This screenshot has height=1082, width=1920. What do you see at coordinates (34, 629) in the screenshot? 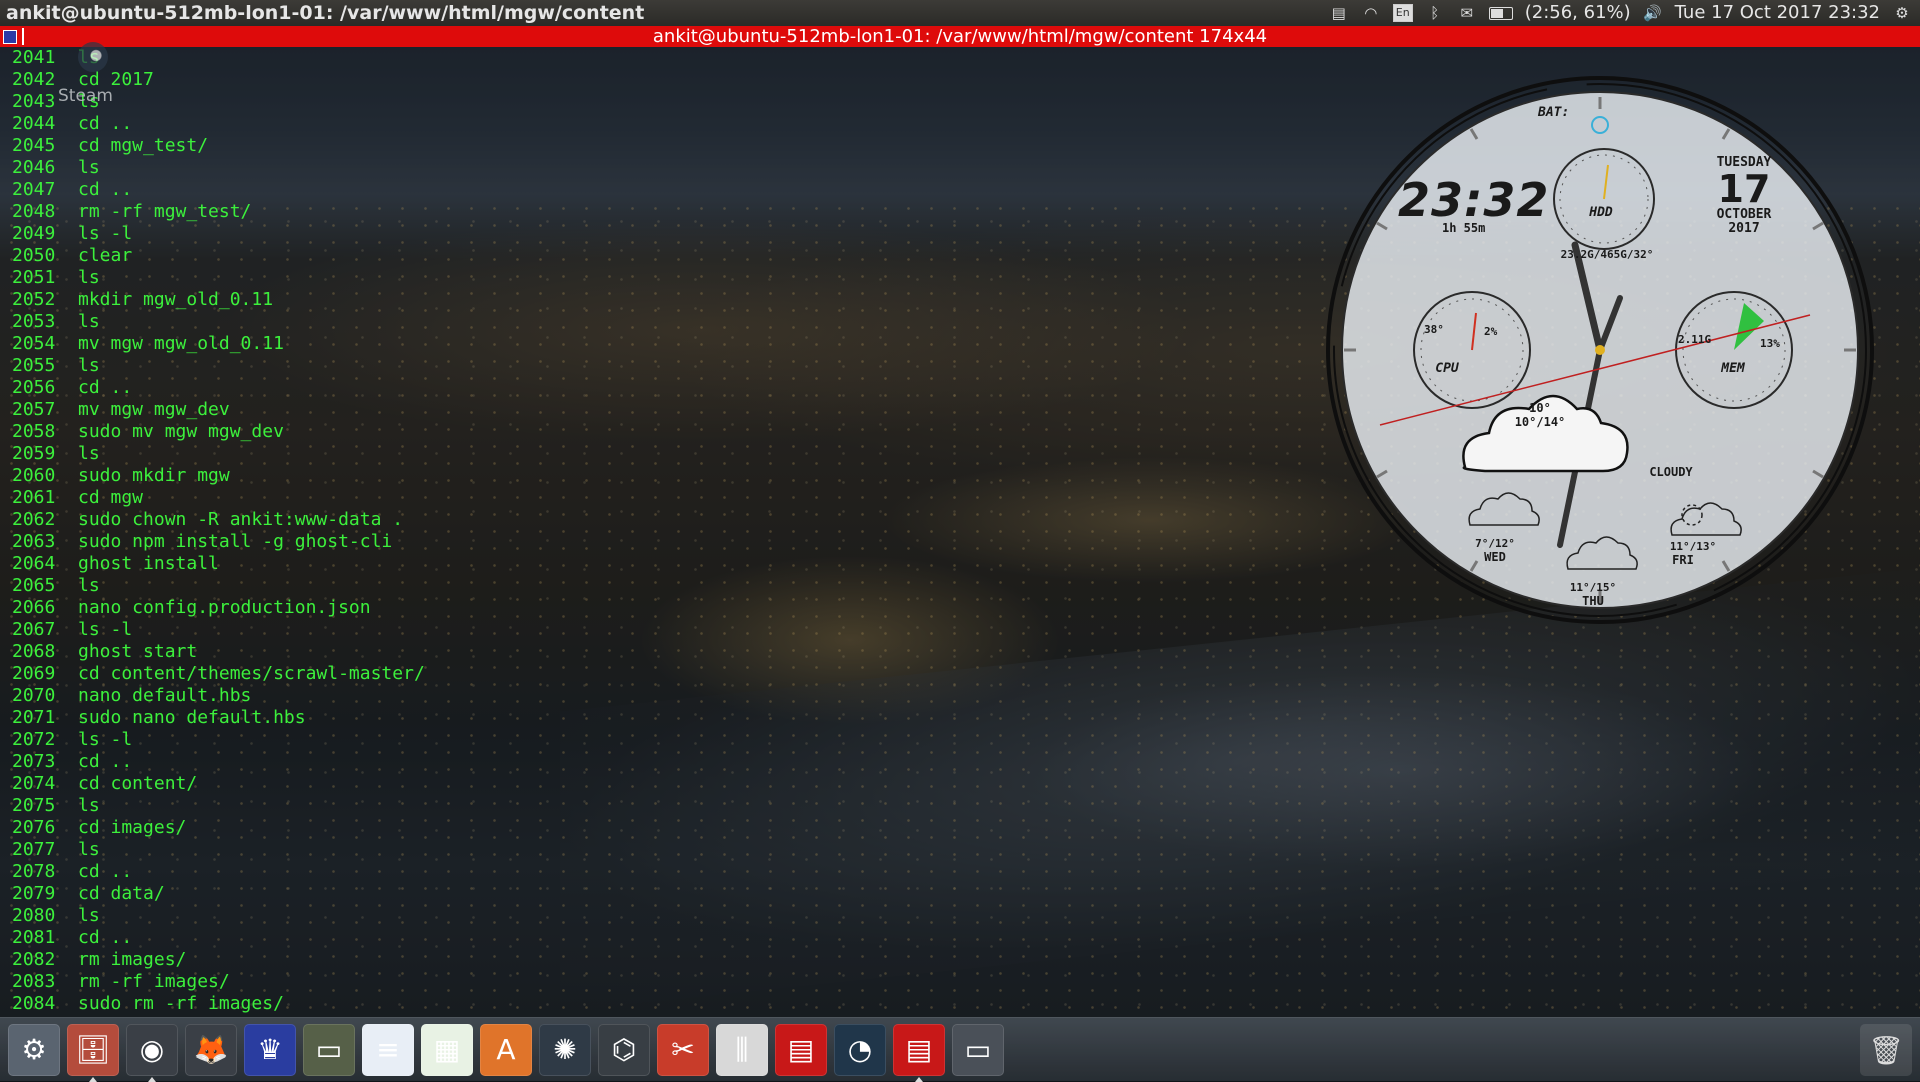
I see `history-number: 2067` at bounding box center [34, 629].